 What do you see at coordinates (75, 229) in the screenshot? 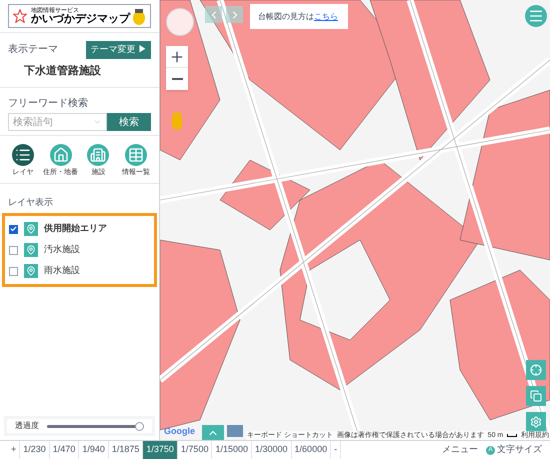
I see `layer-label: 供用開始エリア` at bounding box center [75, 229].